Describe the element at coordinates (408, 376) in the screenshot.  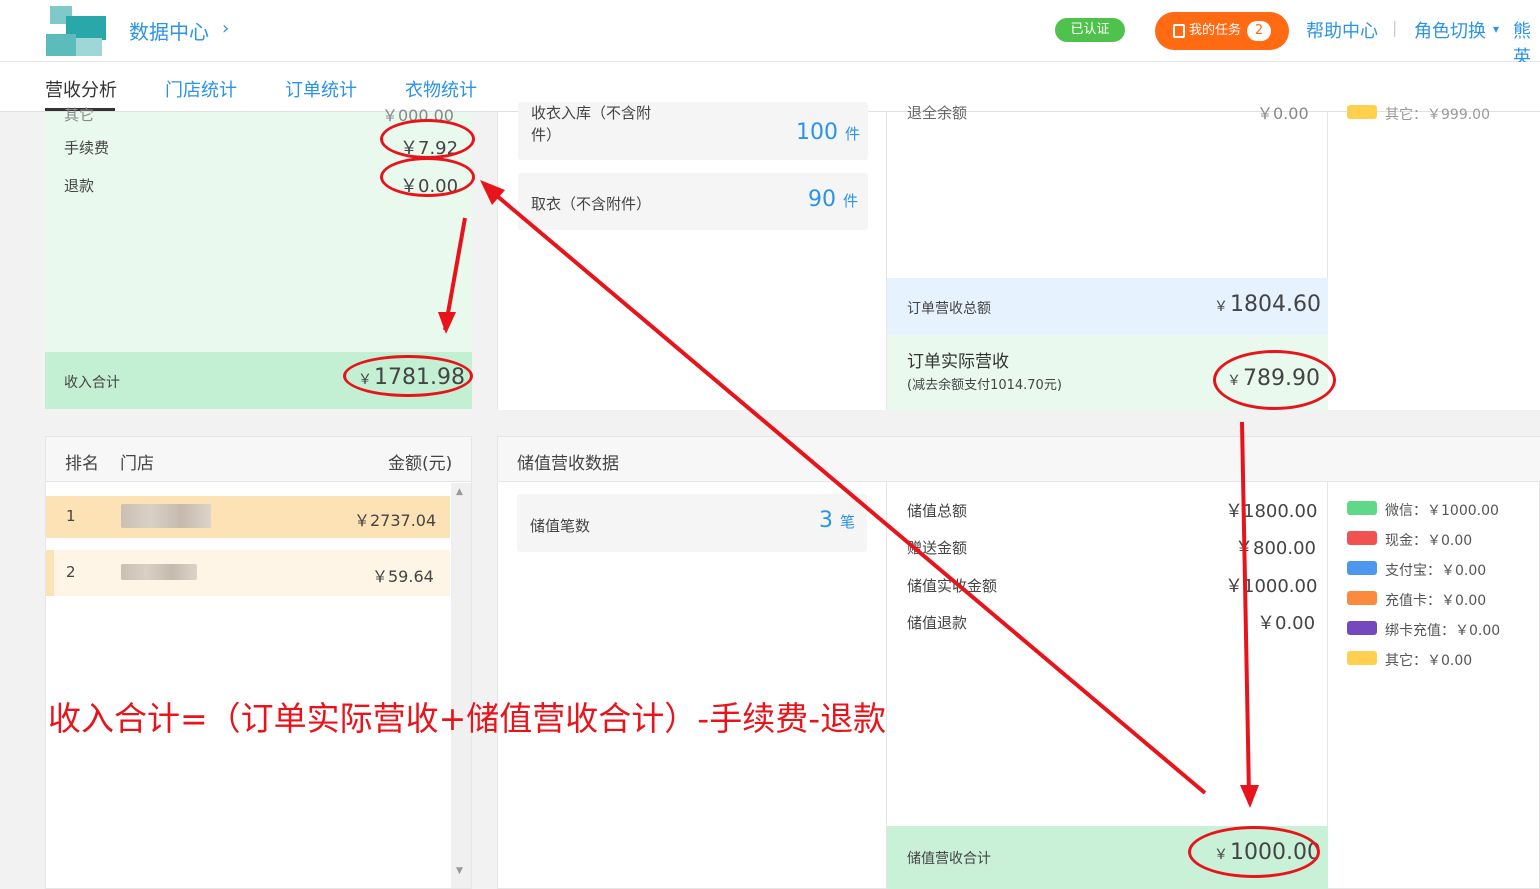
I see `annotation-circle-income-total` at that location.